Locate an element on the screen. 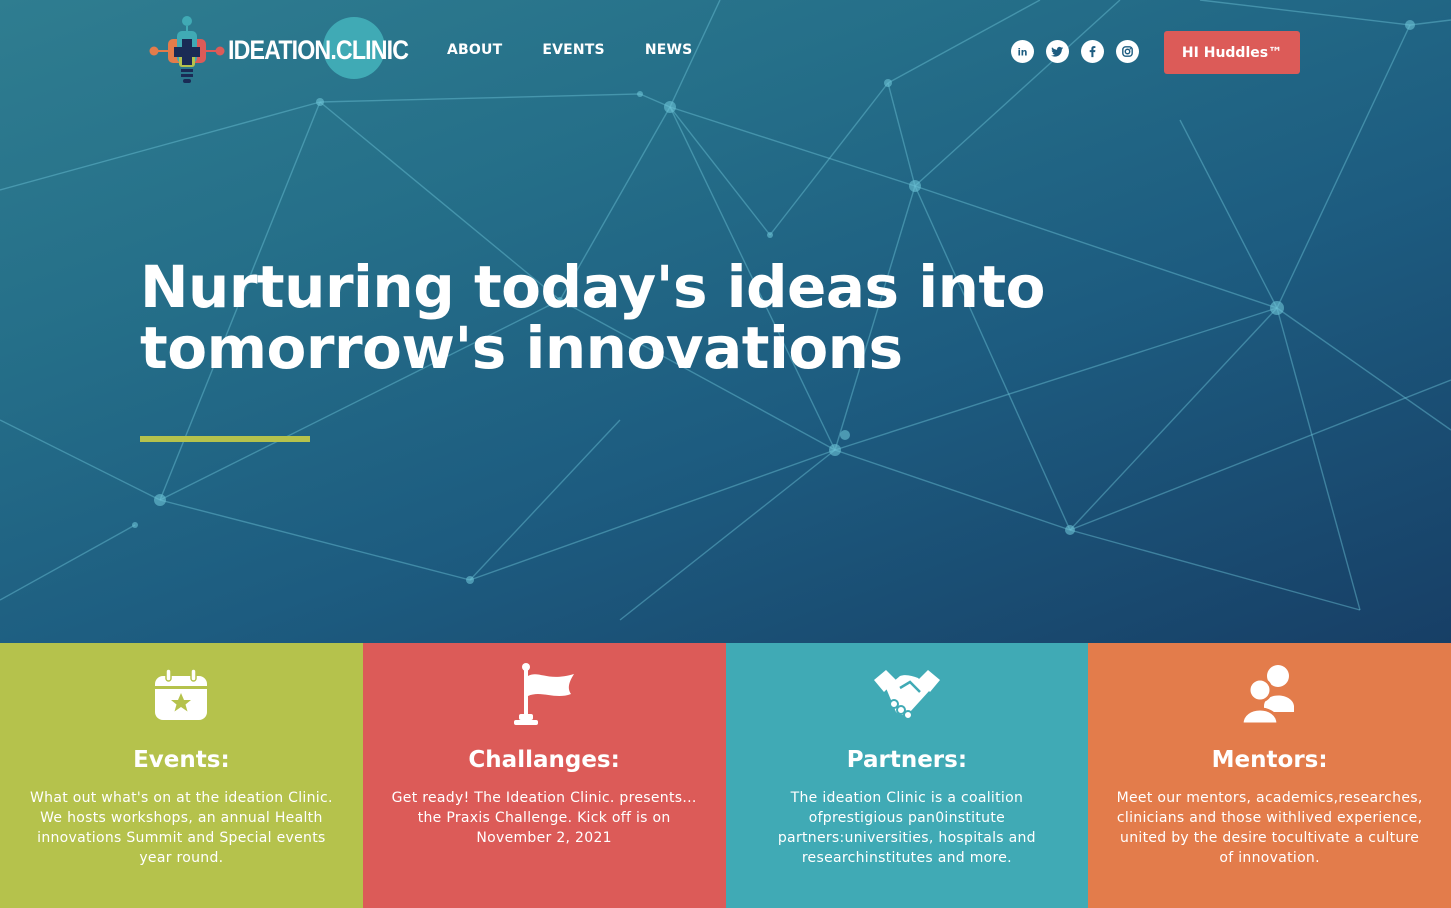 Image resolution: width=1451 pixels, height=908 pixels. headline-line-1: Nurturing today's ideas into is located at coordinates (593, 287).